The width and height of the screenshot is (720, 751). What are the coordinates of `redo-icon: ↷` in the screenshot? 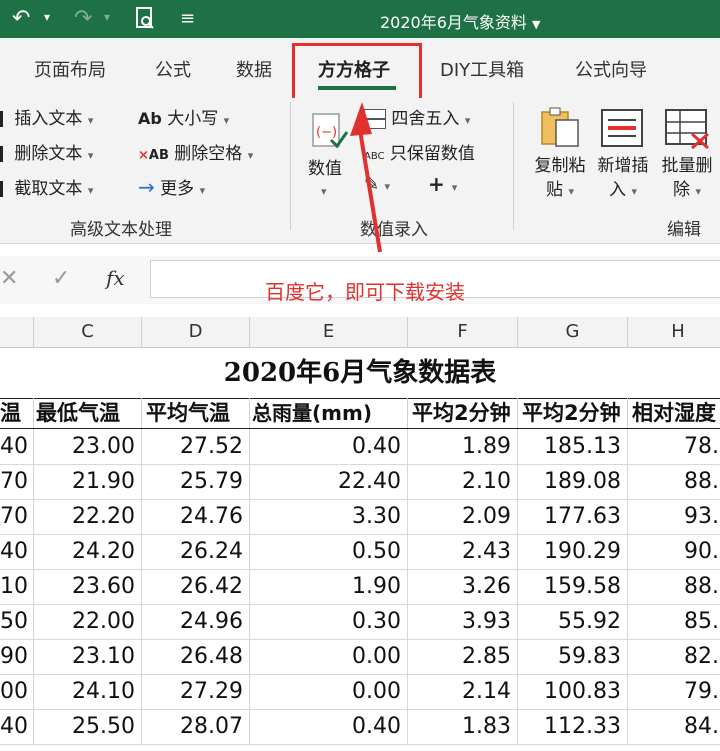 It's located at (83, 19).